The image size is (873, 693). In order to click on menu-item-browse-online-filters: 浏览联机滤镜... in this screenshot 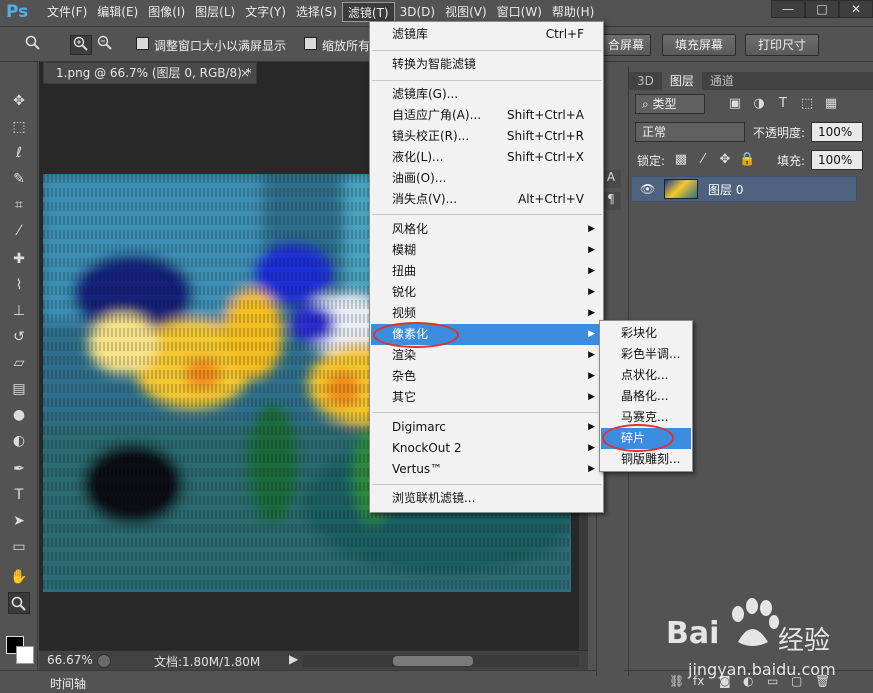, I will do `click(486, 498)`.